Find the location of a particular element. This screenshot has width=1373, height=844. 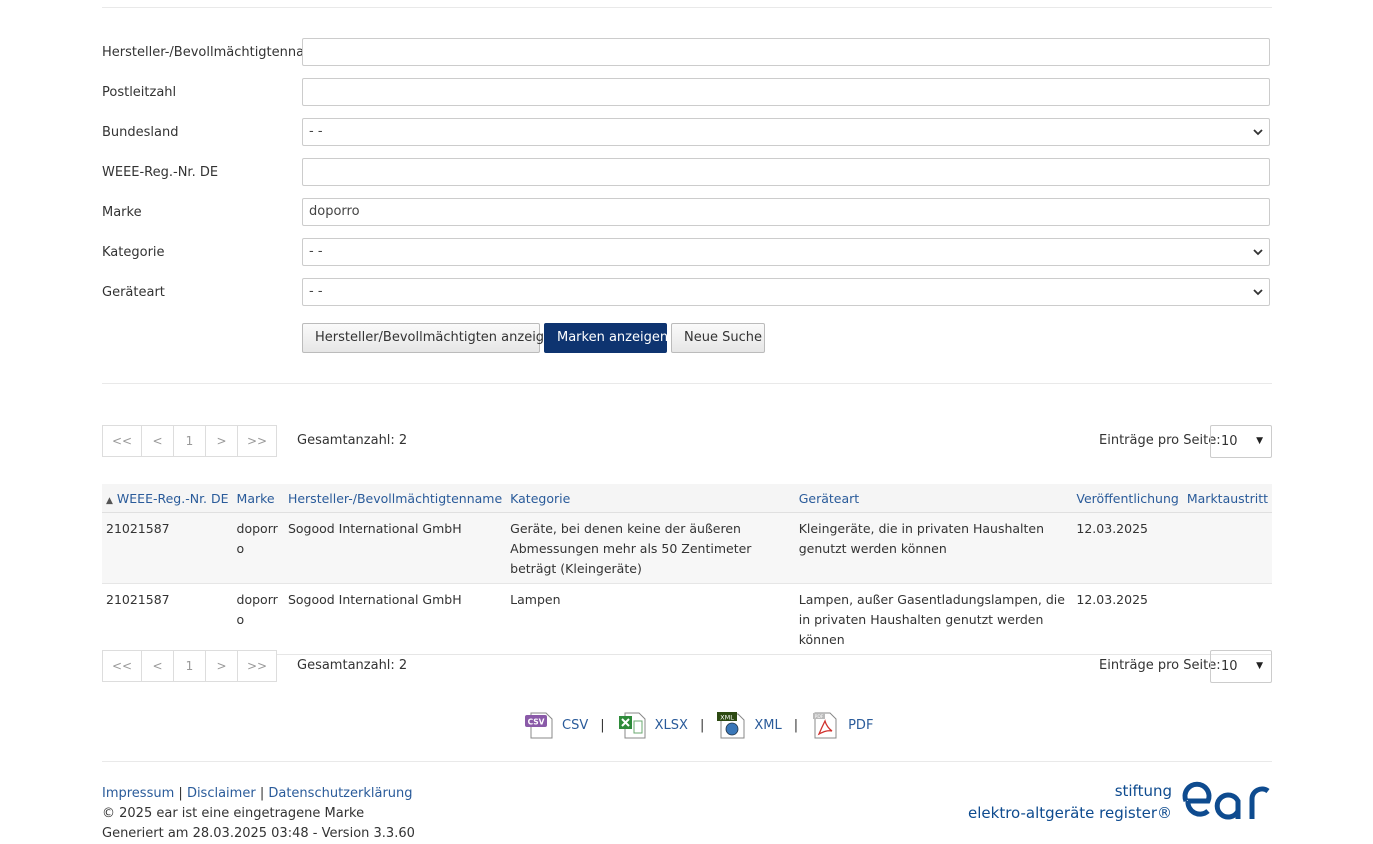

impressum-link: Impressum is located at coordinates (138, 793).